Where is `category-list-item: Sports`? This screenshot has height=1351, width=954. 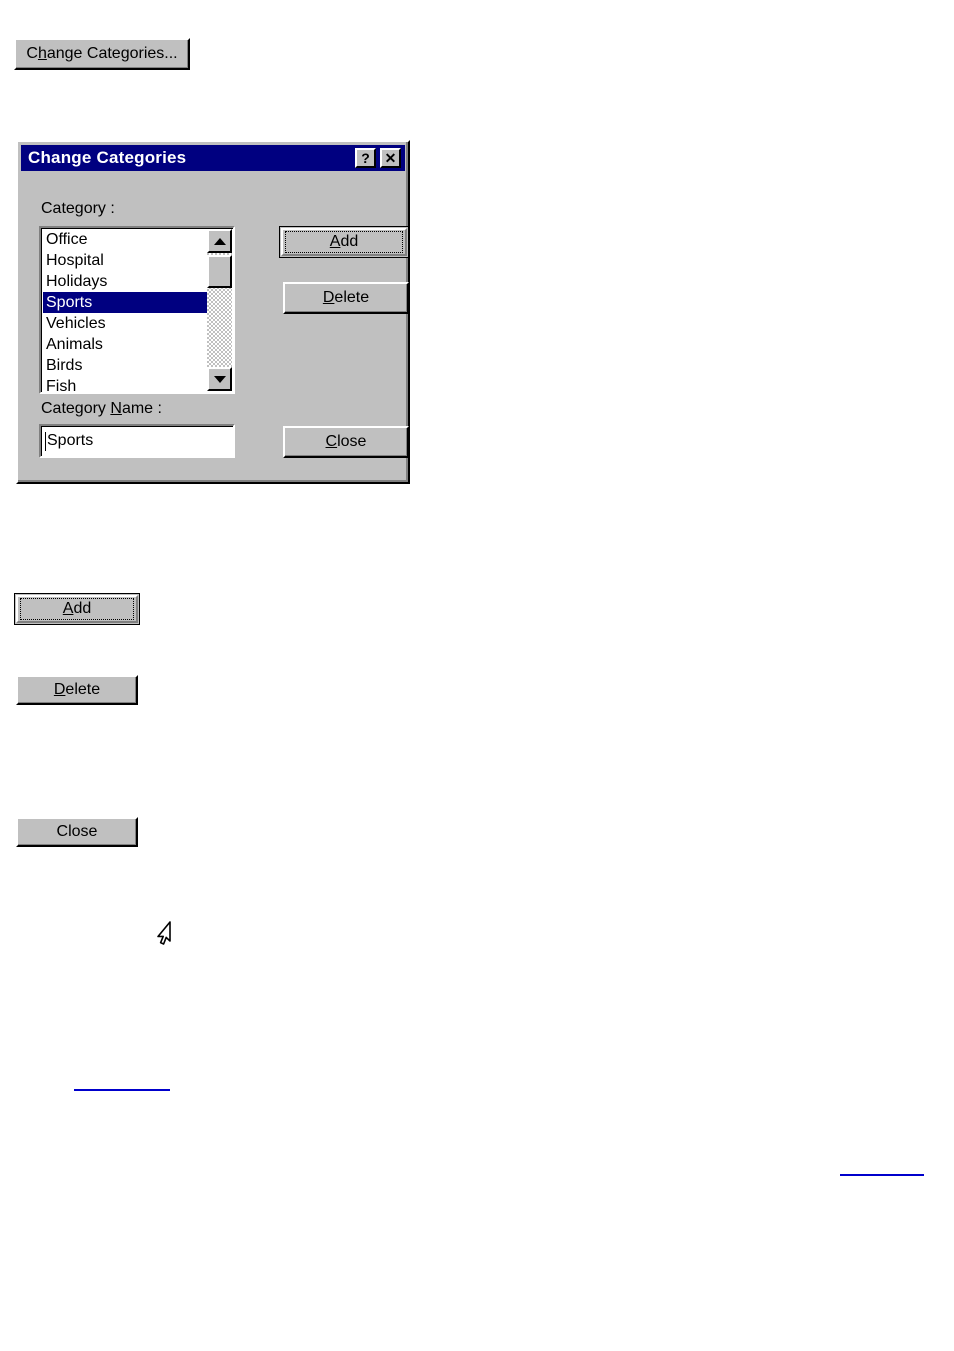 category-list-item: Sports is located at coordinates (125, 302).